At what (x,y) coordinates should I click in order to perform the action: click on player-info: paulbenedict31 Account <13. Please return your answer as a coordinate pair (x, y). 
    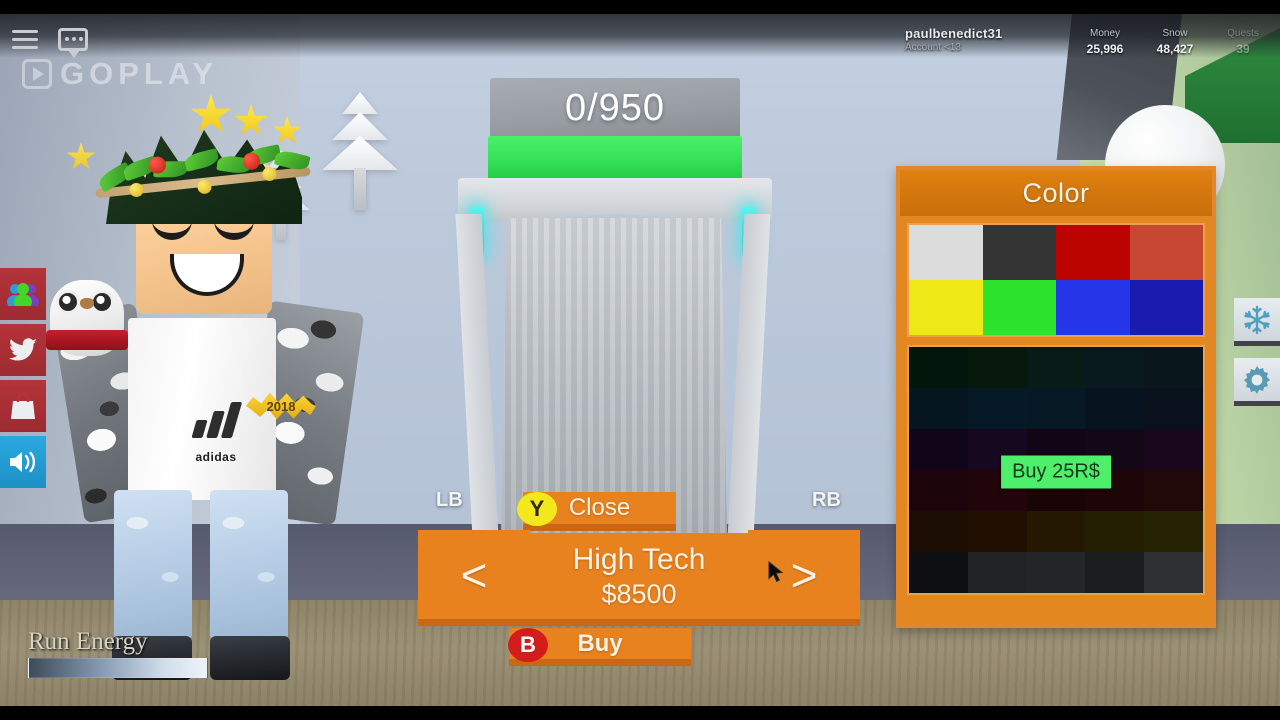
    Looking at the image, I should click on (953, 39).